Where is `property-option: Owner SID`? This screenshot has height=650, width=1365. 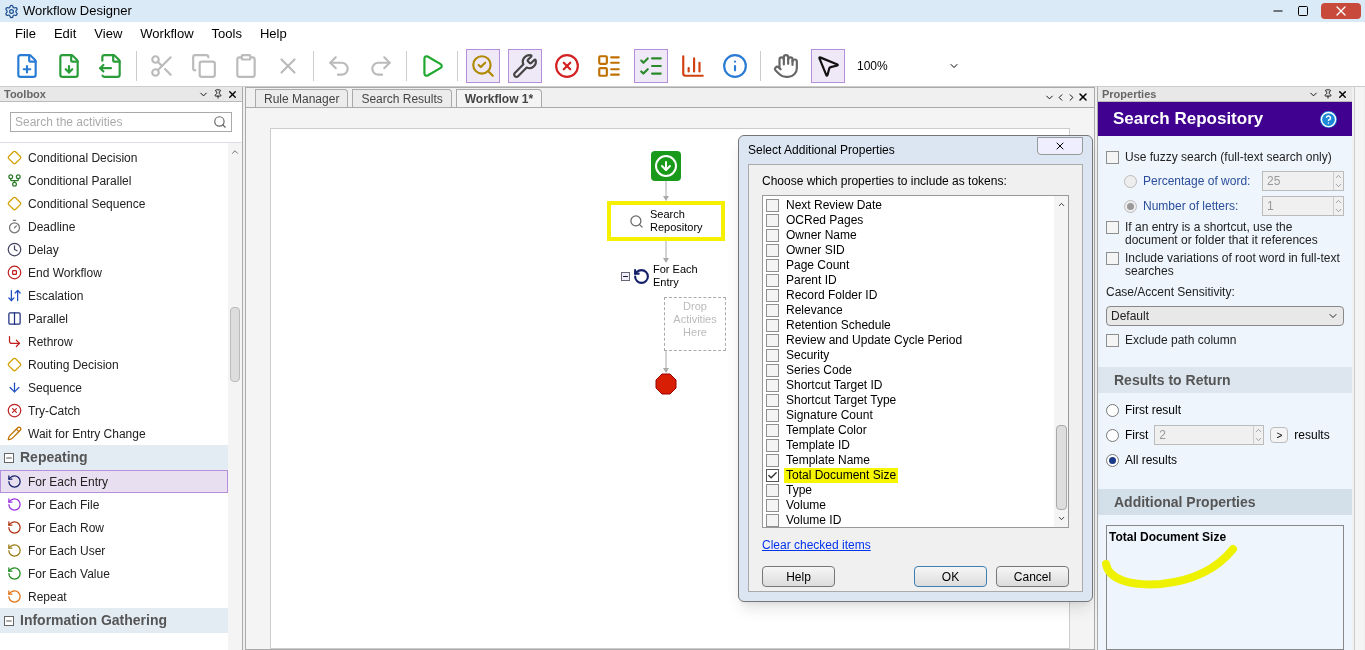 property-option: Owner SID is located at coordinates (815, 250).